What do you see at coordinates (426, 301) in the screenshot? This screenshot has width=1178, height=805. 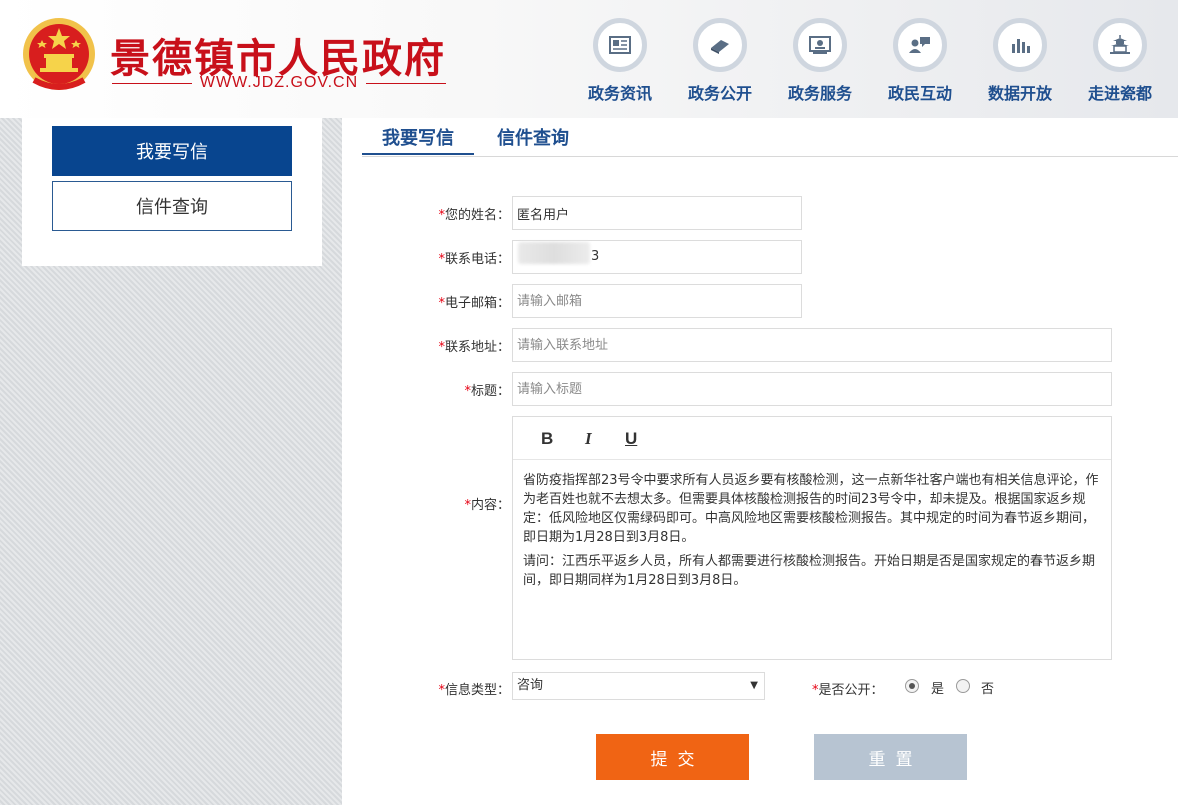 I see `email-label: *电子邮箱：` at bounding box center [426, 301].